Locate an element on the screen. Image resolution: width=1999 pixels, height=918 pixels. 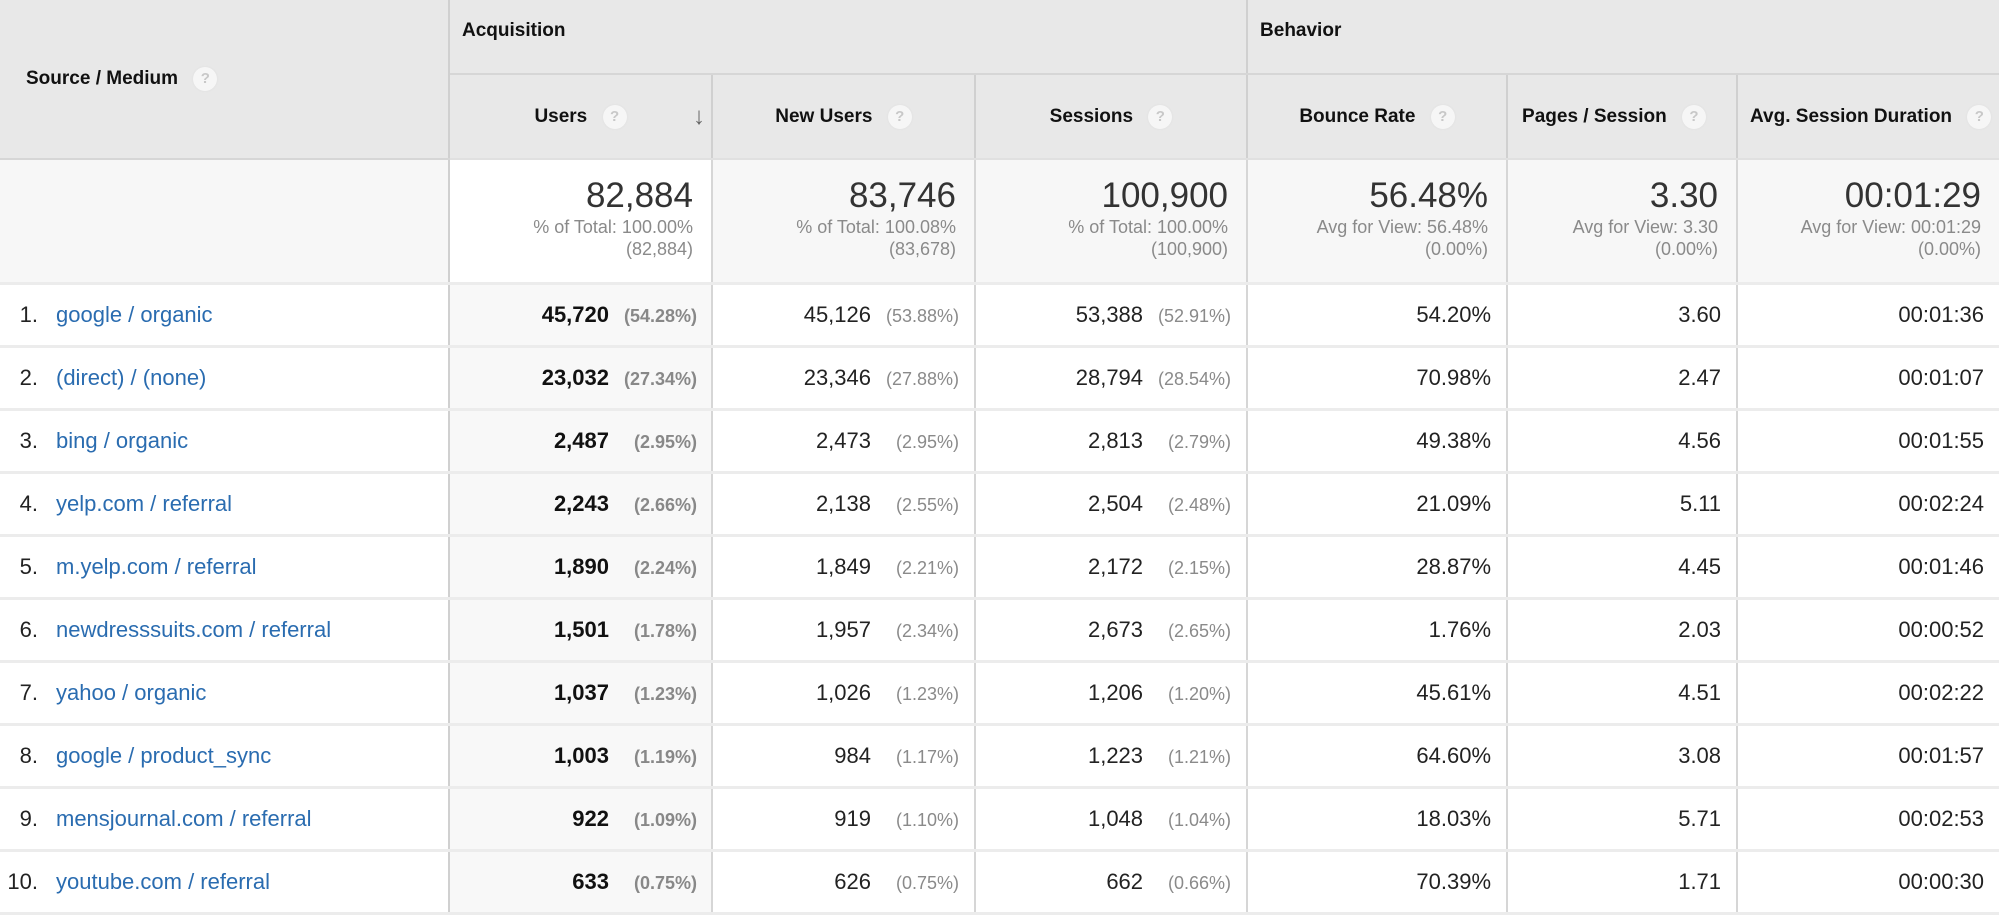
total-pages-session: 3.30 Avg for View: 3.30 (0.00%) is located at coordinates (1623, 222).